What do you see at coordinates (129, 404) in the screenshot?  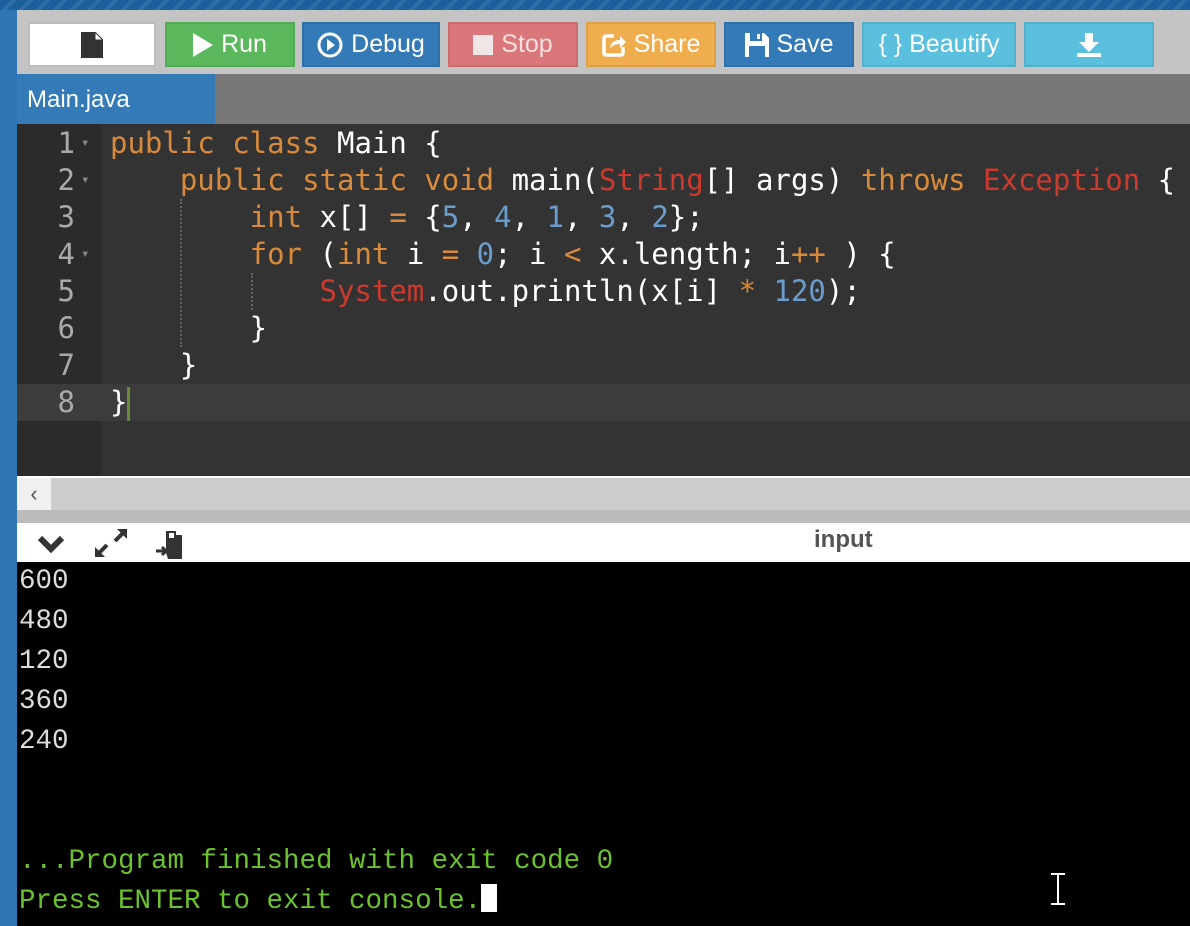 I see `text-cursor` at bounding box center [129, 404].